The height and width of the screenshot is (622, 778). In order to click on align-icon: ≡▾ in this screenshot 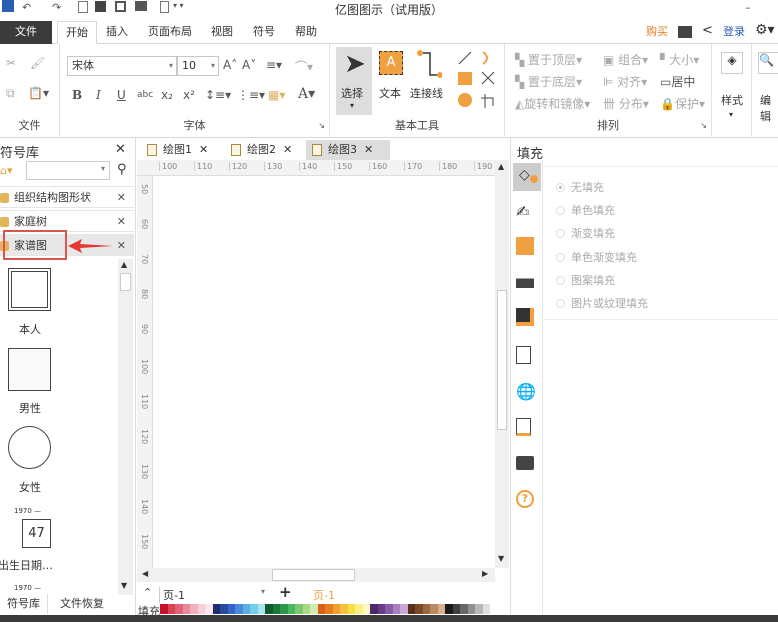, I will do `click(274, 65)`.